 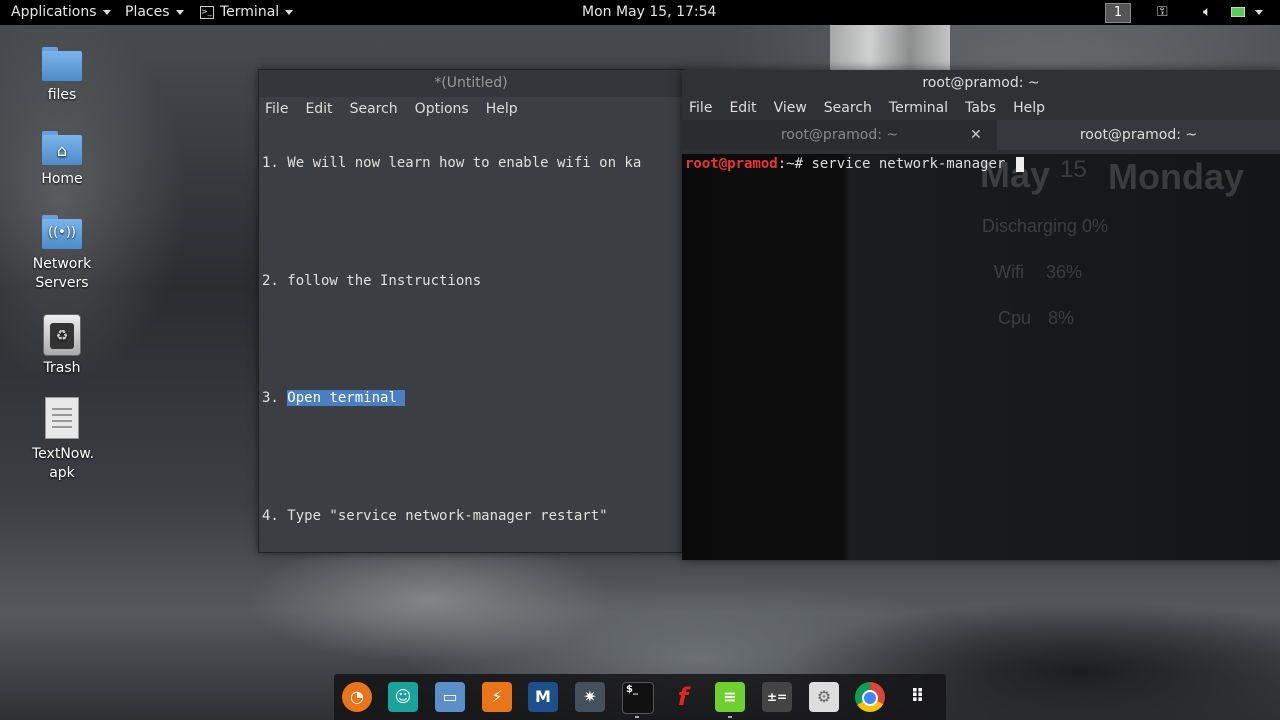 What do you see at coordinates (543, 697) in the screenshot?
I see `metasploit-icon: M` at bounding box center [543, 697].